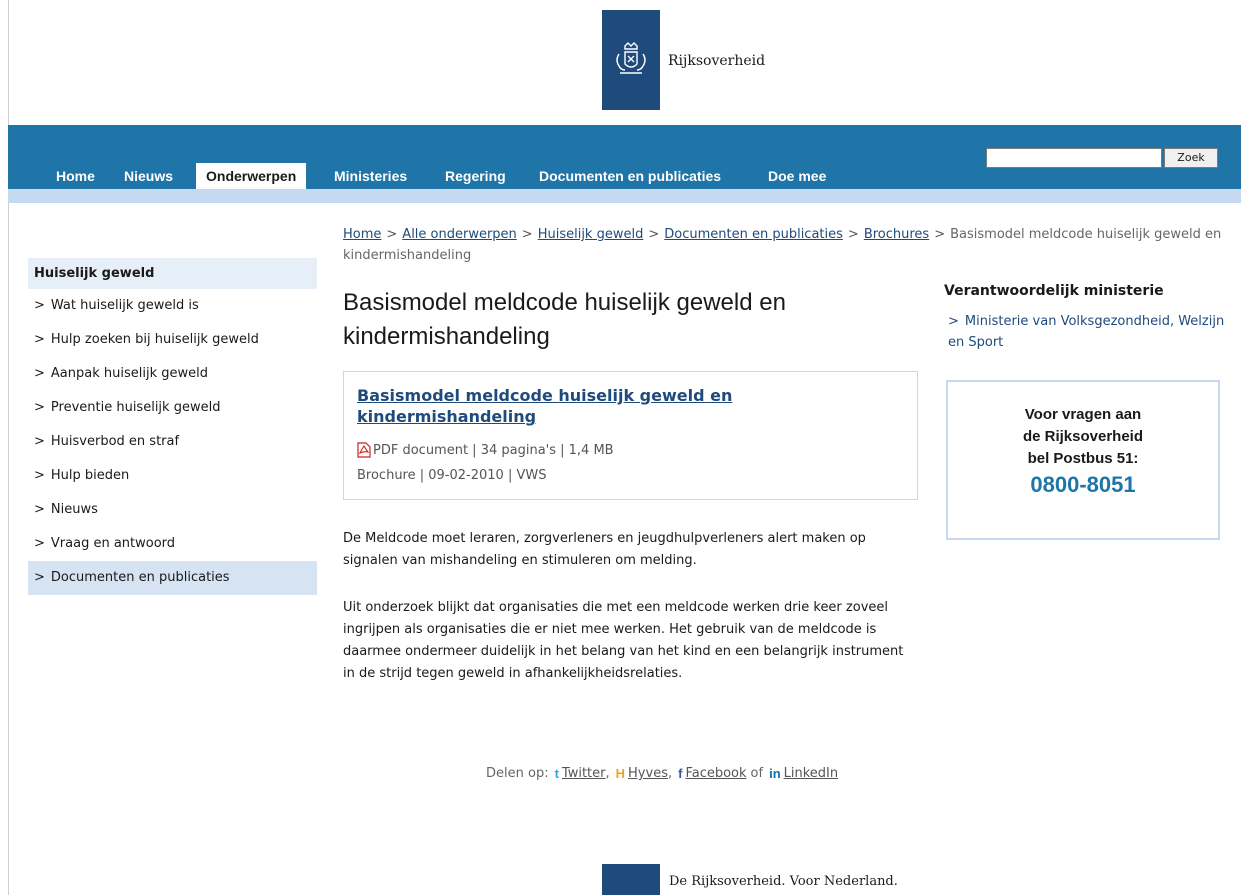  I want to click on nav-regering: Regering, so click(475, 176).